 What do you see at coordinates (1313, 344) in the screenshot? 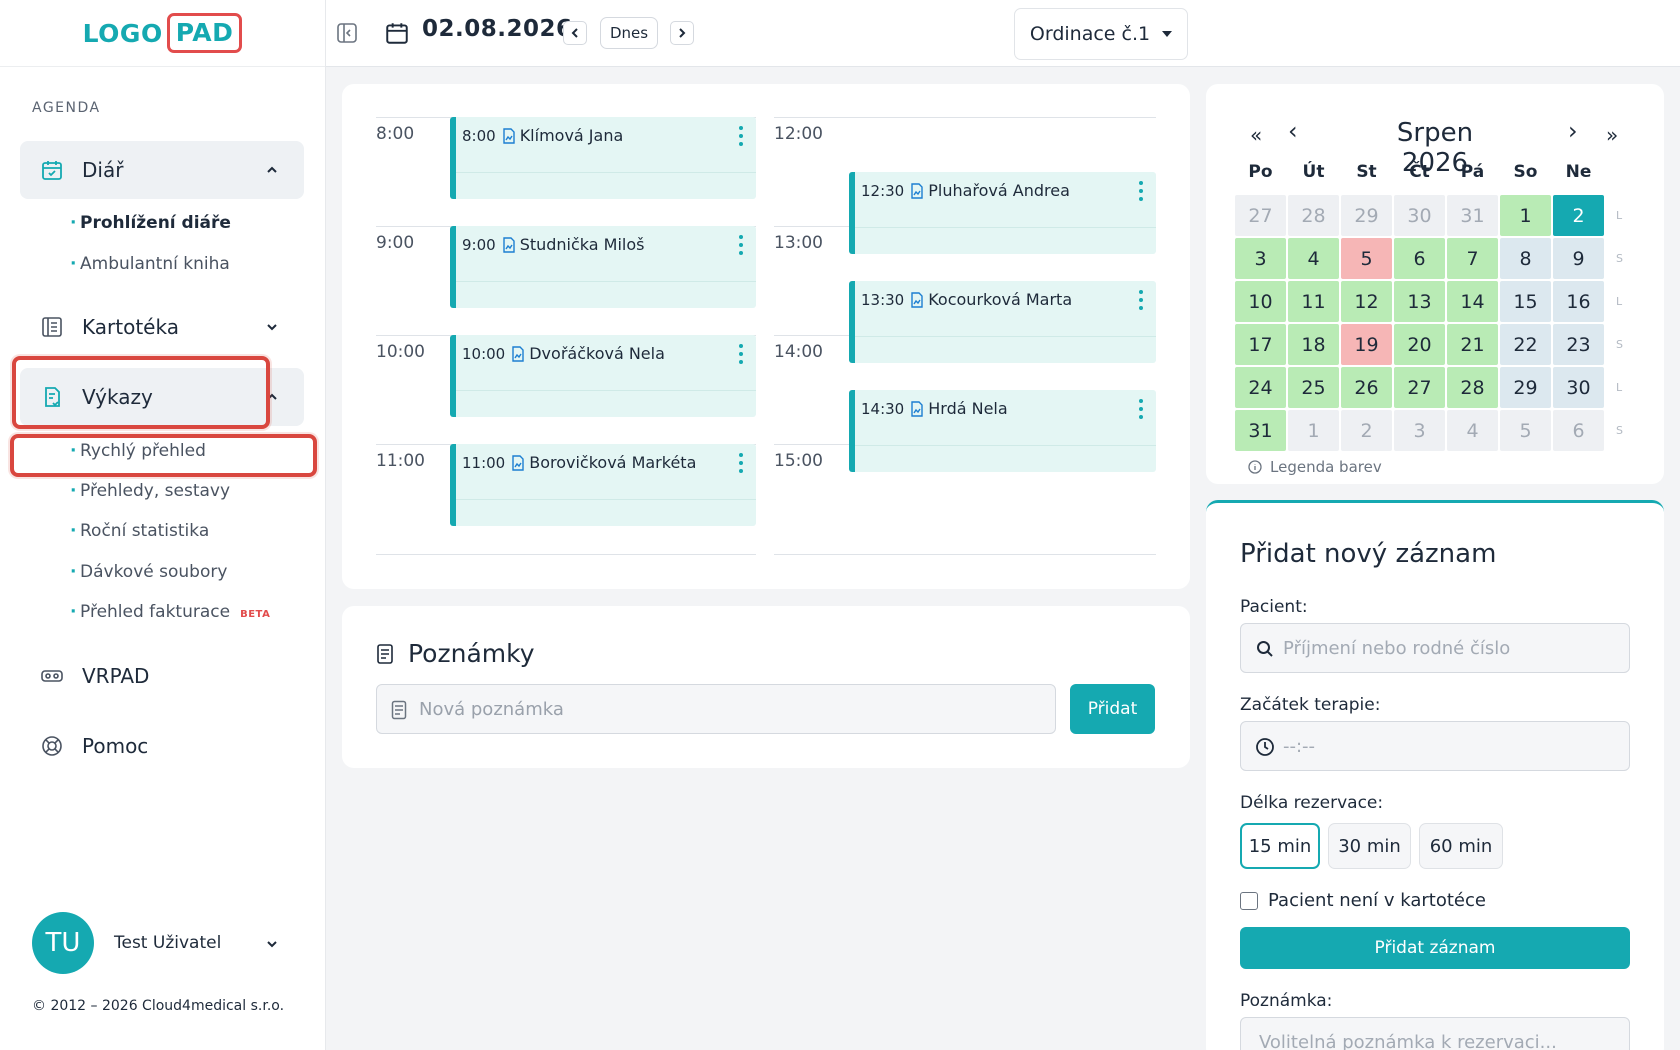
I see `calendar-day: 18` at bounding box center [1313, 344].